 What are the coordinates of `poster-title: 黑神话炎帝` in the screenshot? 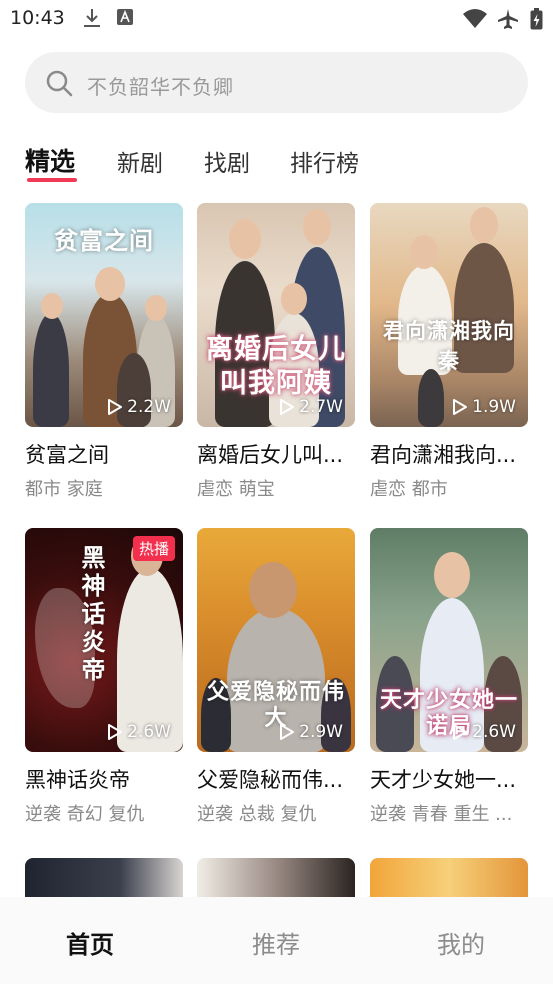 It's located at (94, 613).